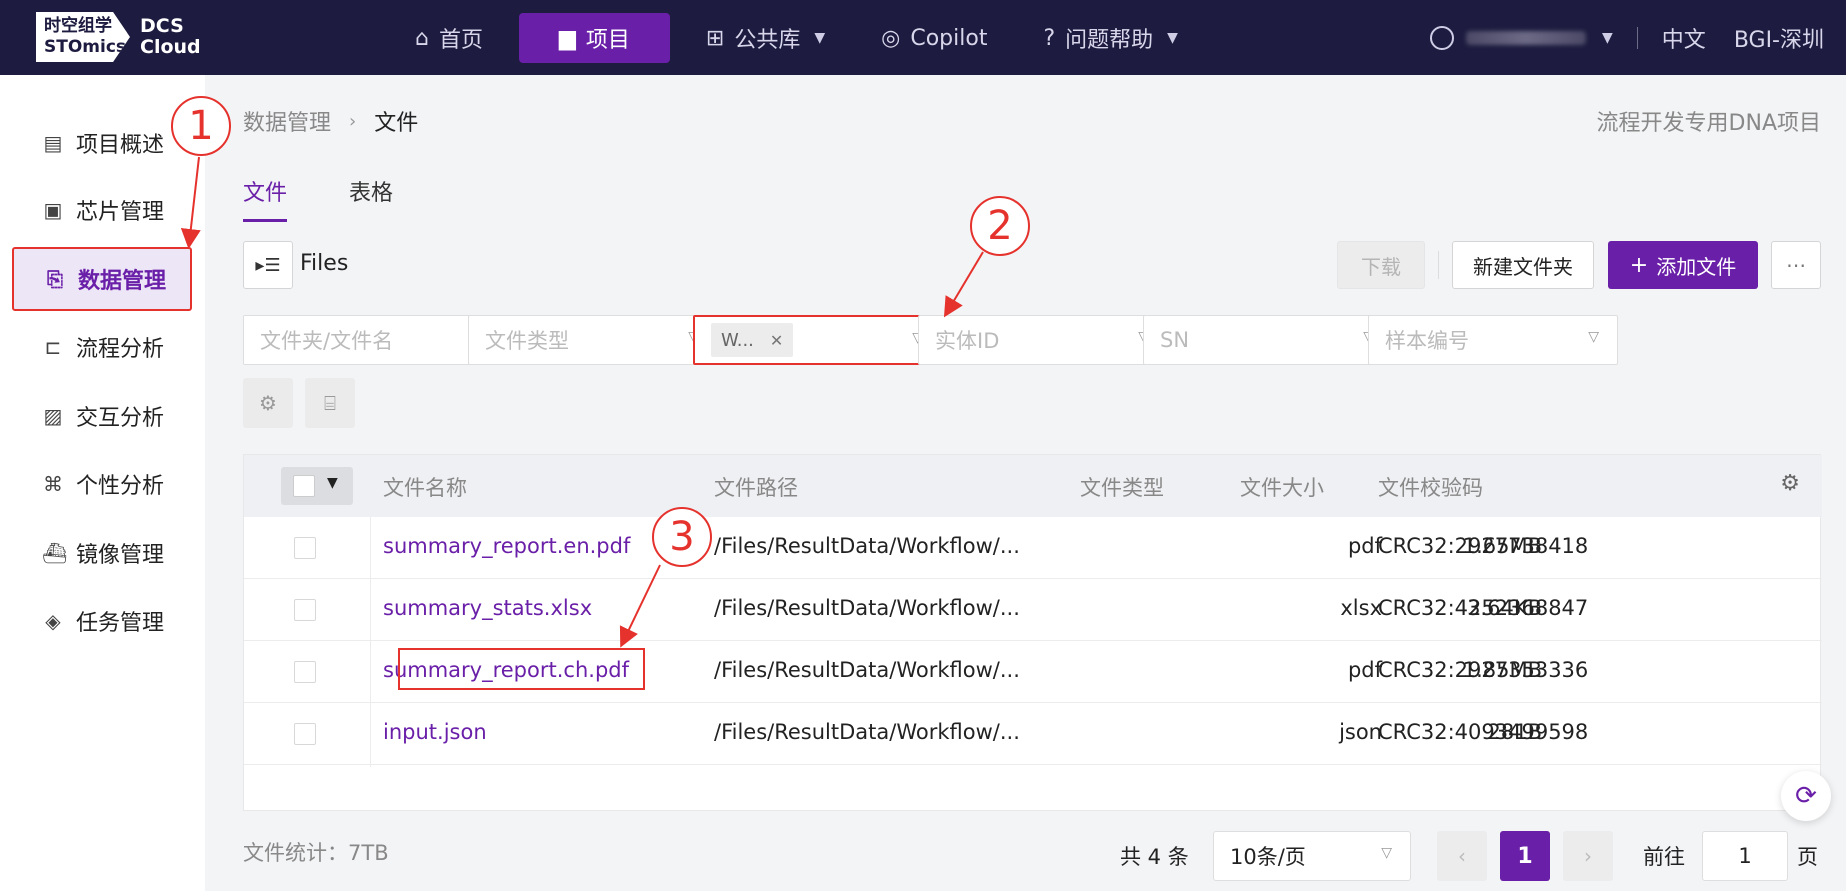 The image size is (1846, 891). Describe the element at coordinates (682, 537) in the screenshot. I see `annotation-number: 3` at that location.